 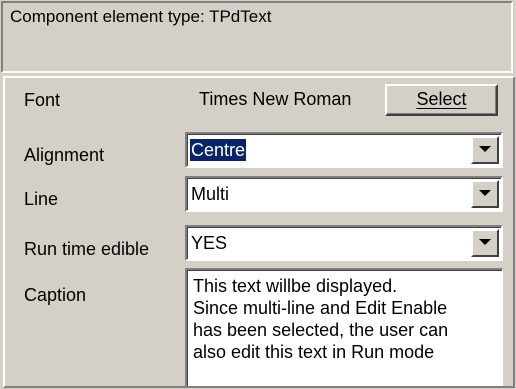 What do you see at coordinates (42, 100) in the screenshot?
I see `font-label: Font` at bounding box center [42, 100].